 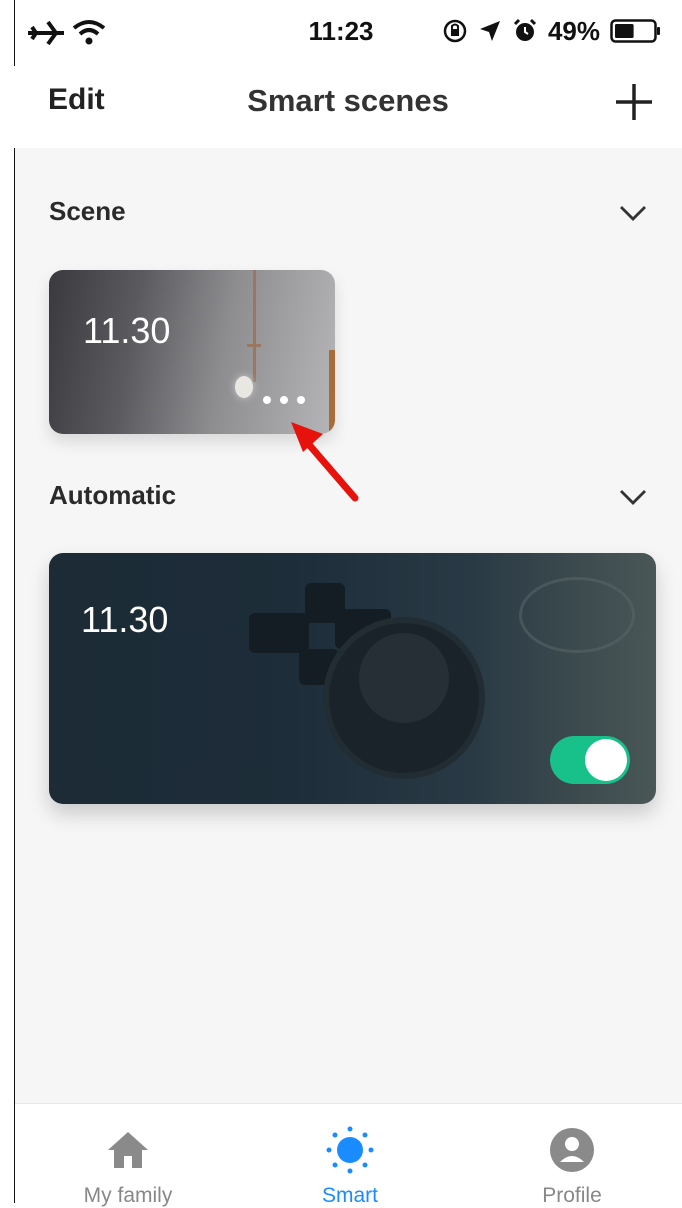 I want to click on battery-percent: 49%, so click(x=573, y=30).